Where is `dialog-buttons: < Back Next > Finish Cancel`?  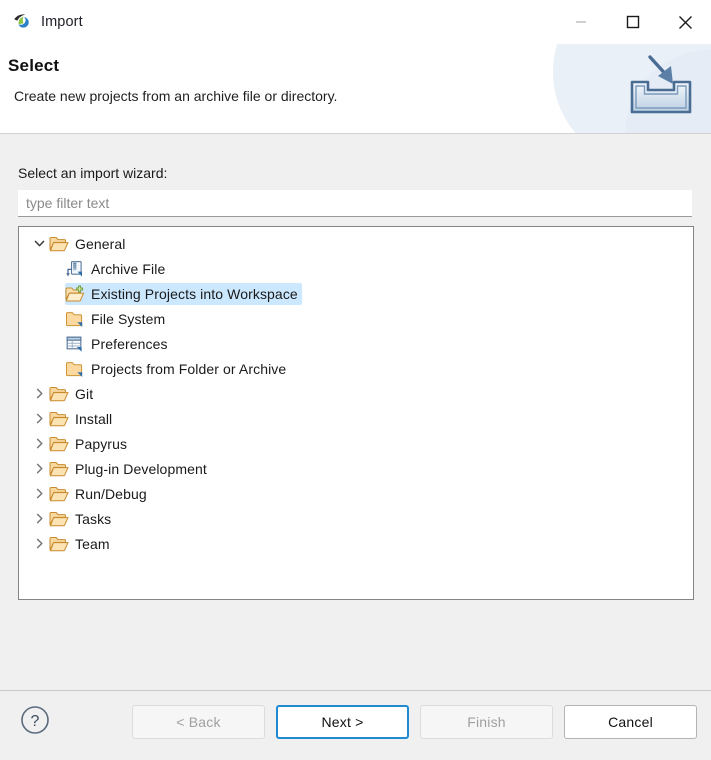
dialog-buttons: < Back Next > Finish Cancel is located at coordinates (414, 722).